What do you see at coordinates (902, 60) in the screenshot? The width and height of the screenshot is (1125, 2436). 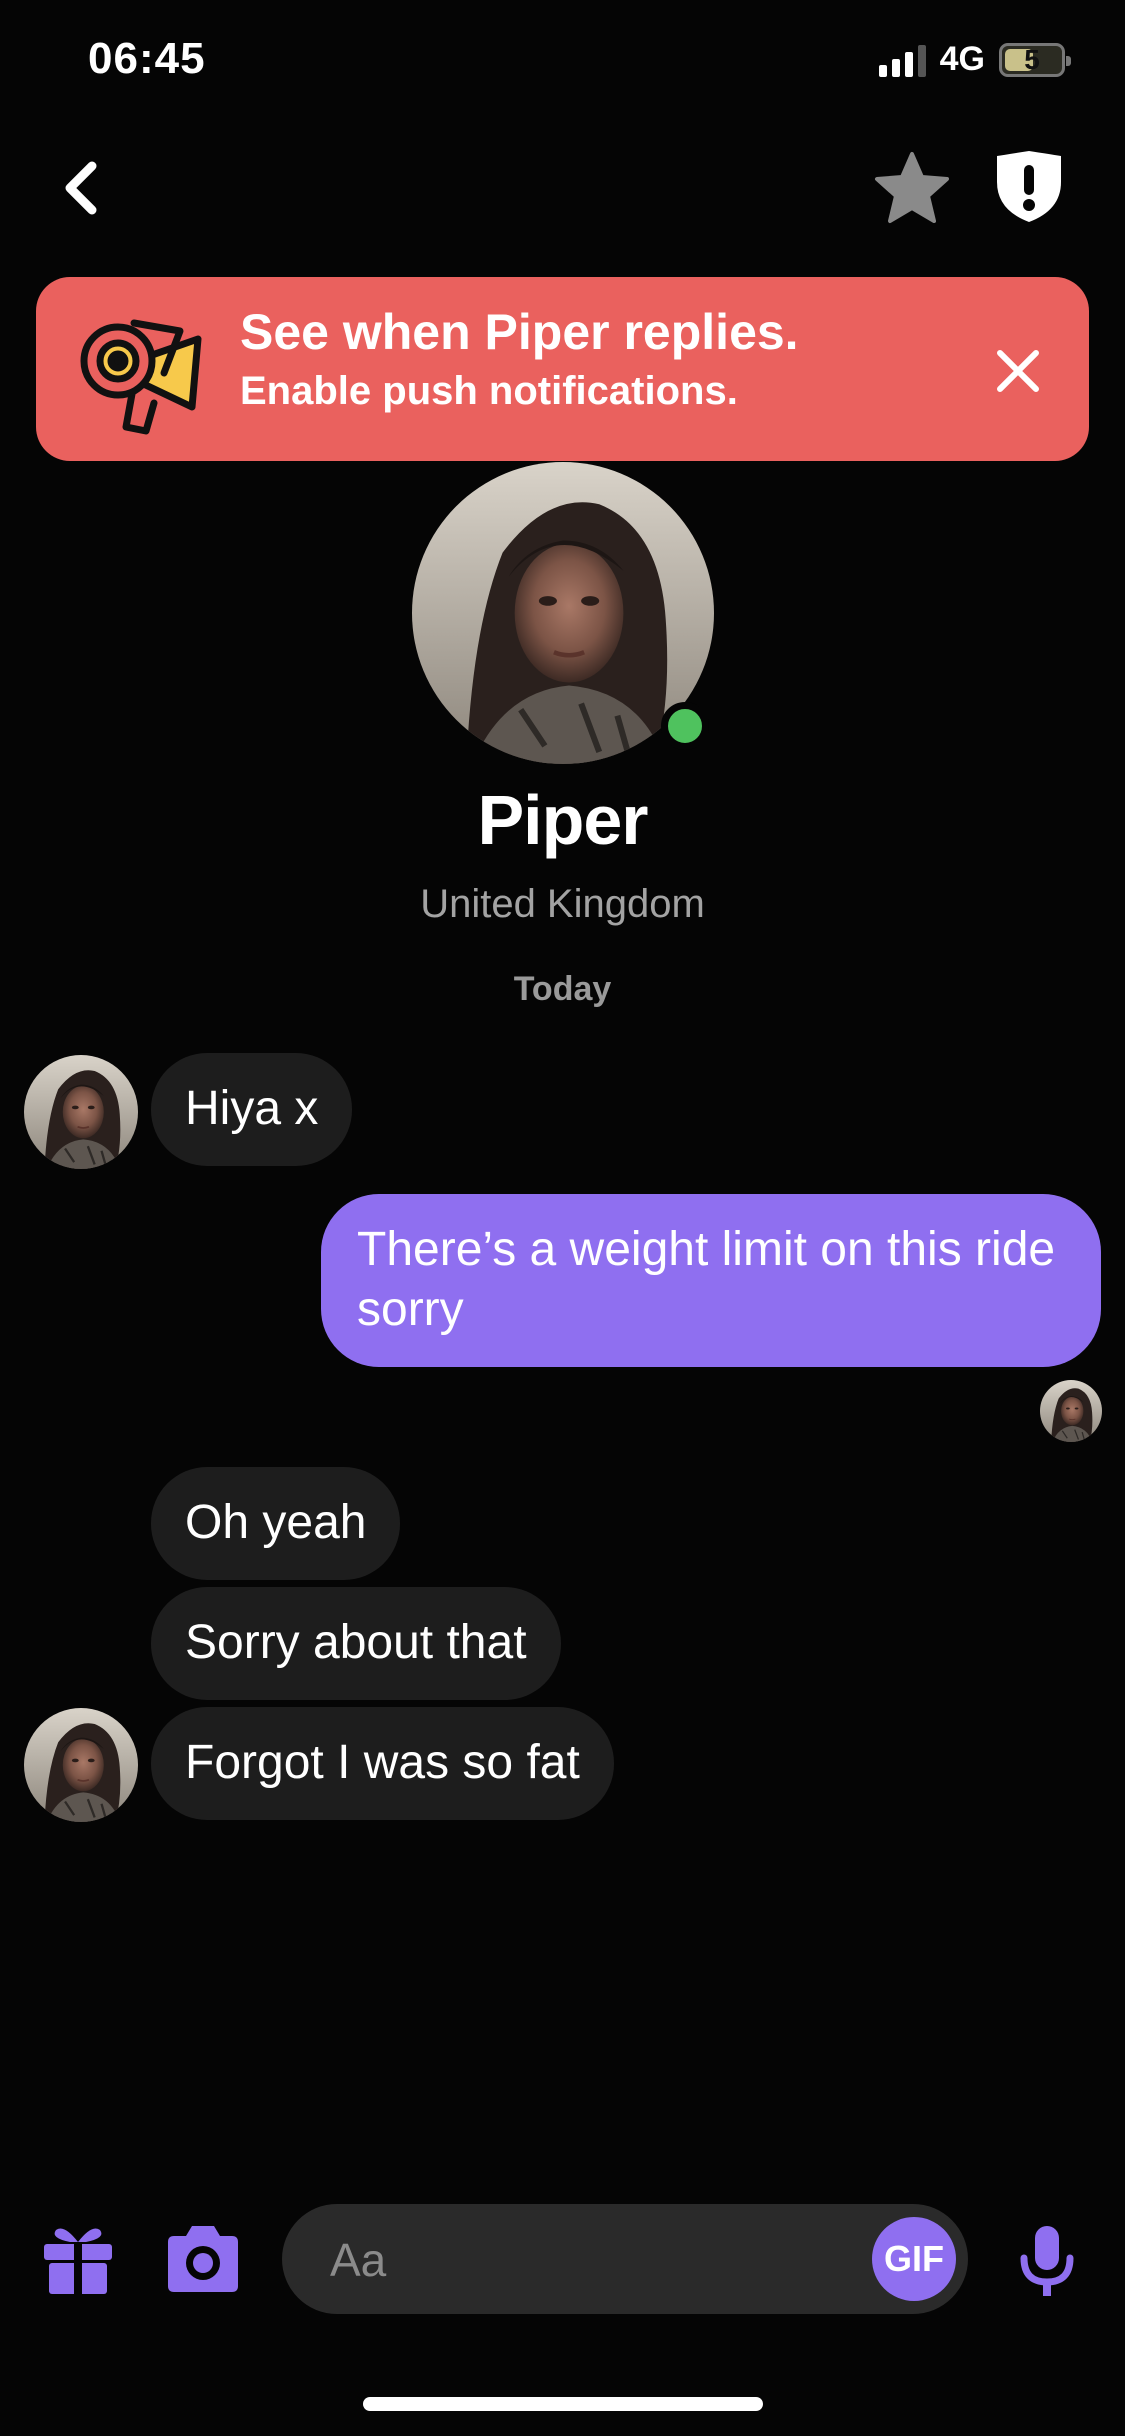 I see `signal-icon` at bounding box center [902, 60].